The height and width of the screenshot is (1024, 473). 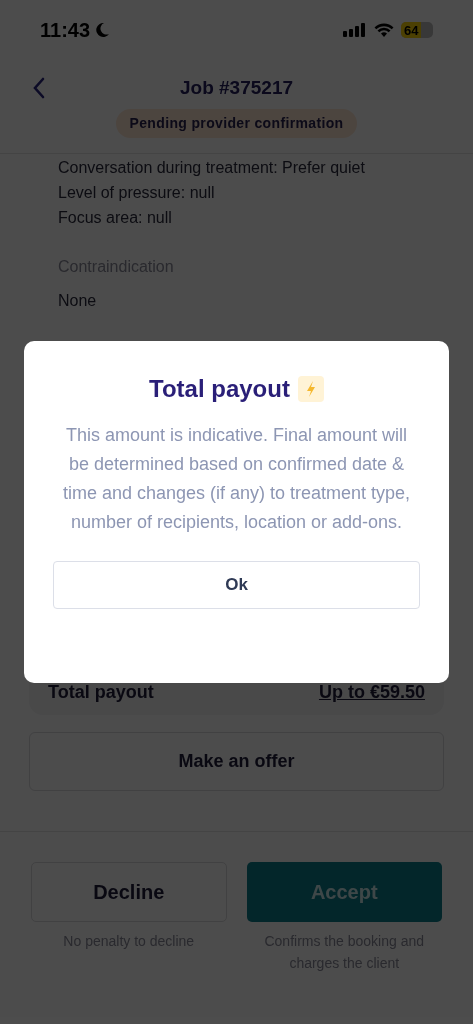 What do you see at coordinates (65, 30) in the screenshot?
I see `clock: 11:43` at bounding box center [65, 30].